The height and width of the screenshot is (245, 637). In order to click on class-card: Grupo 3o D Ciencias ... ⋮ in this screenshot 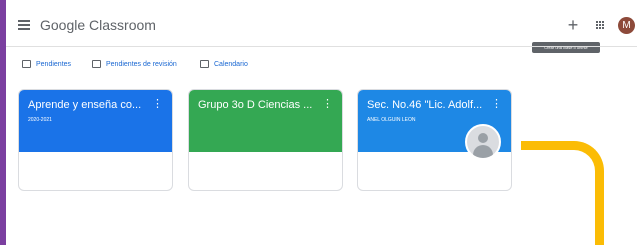, I will do `click(265, 140)`.